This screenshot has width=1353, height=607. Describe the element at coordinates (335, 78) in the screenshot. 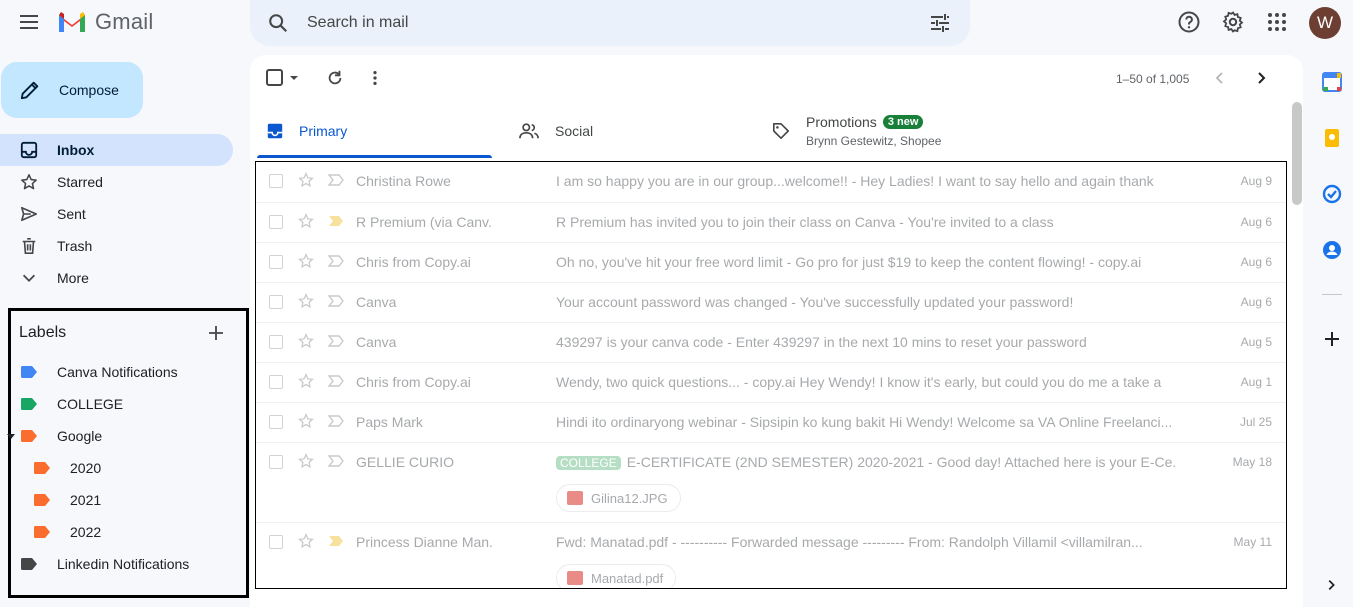

I see `refresh-button` at that location.